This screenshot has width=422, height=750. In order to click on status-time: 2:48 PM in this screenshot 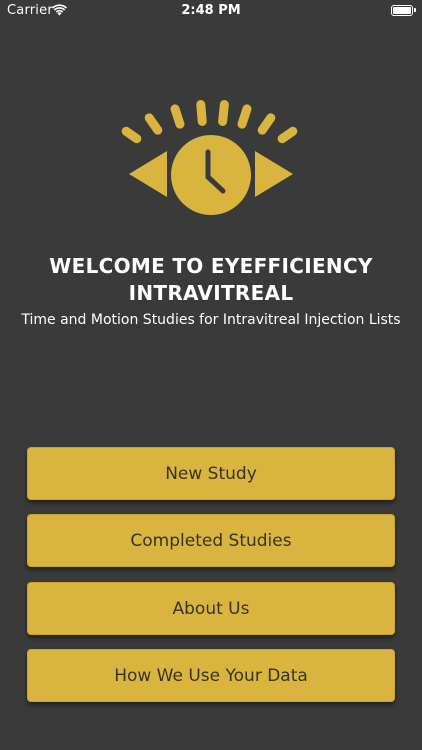, I will do `click(211, 10)`.